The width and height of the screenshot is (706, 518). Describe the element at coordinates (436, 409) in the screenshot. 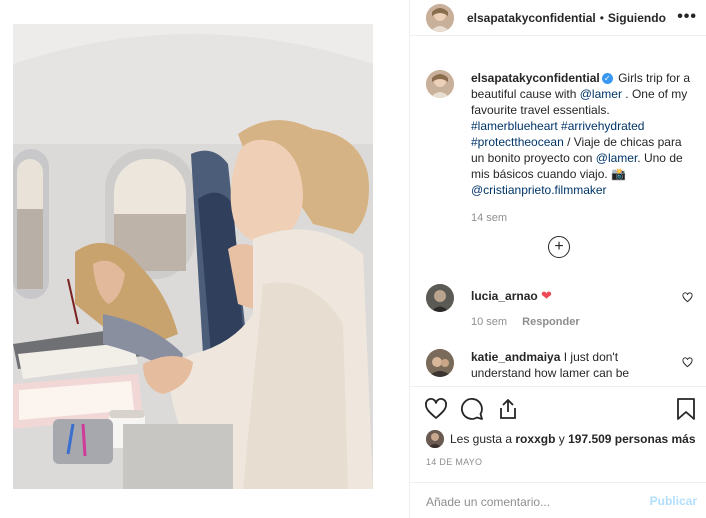

I see `heart-icon` at that location.